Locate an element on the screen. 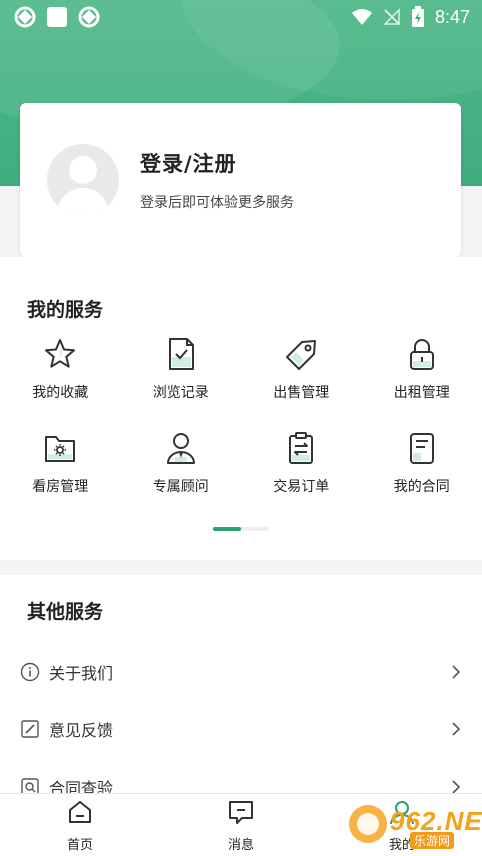 This screenshot has height=856, width=482. service-label: 出售管理 is located at coordinates (301, 393).